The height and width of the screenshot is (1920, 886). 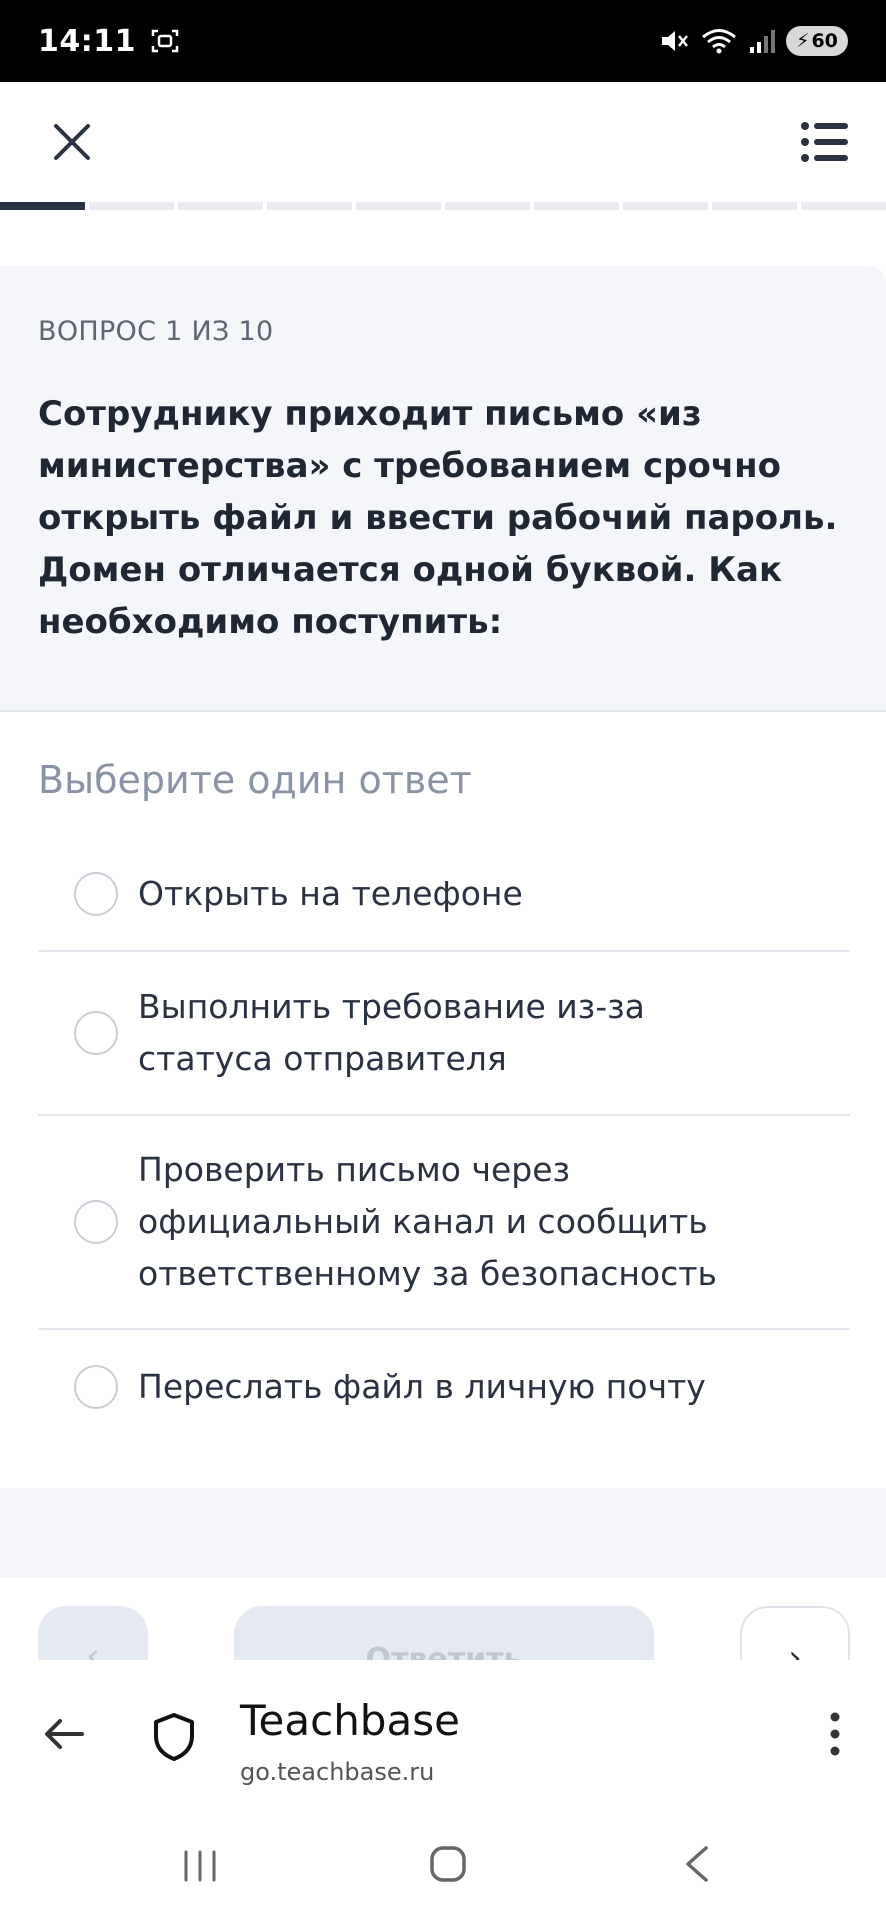 I want to click on quiz-header, so click(x=443, y=142).